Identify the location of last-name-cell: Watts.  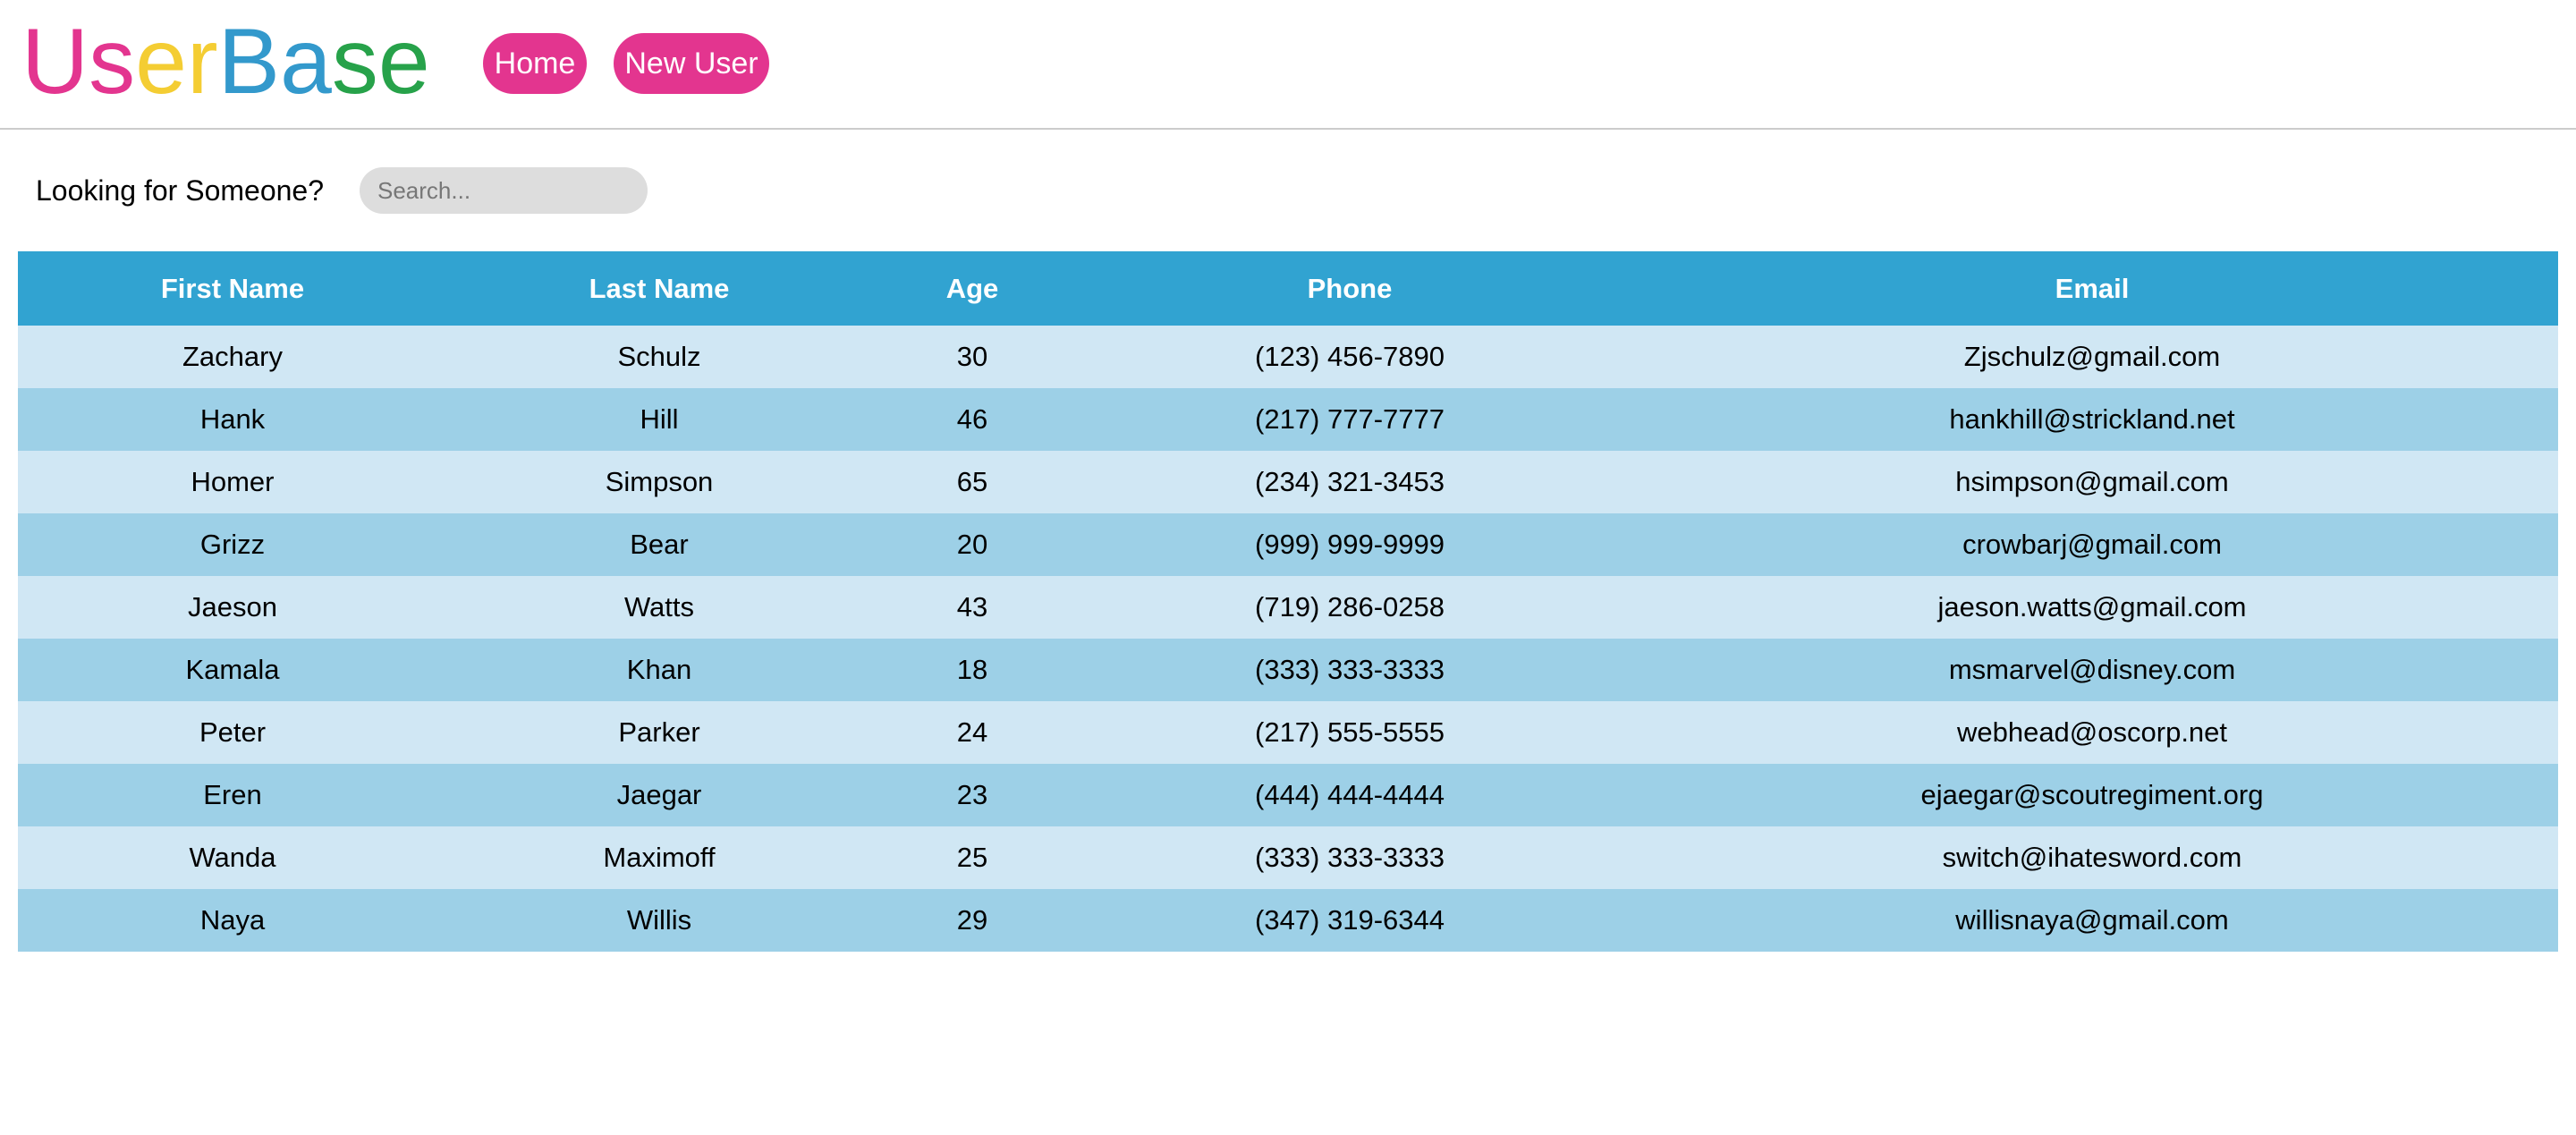
(659, 607).